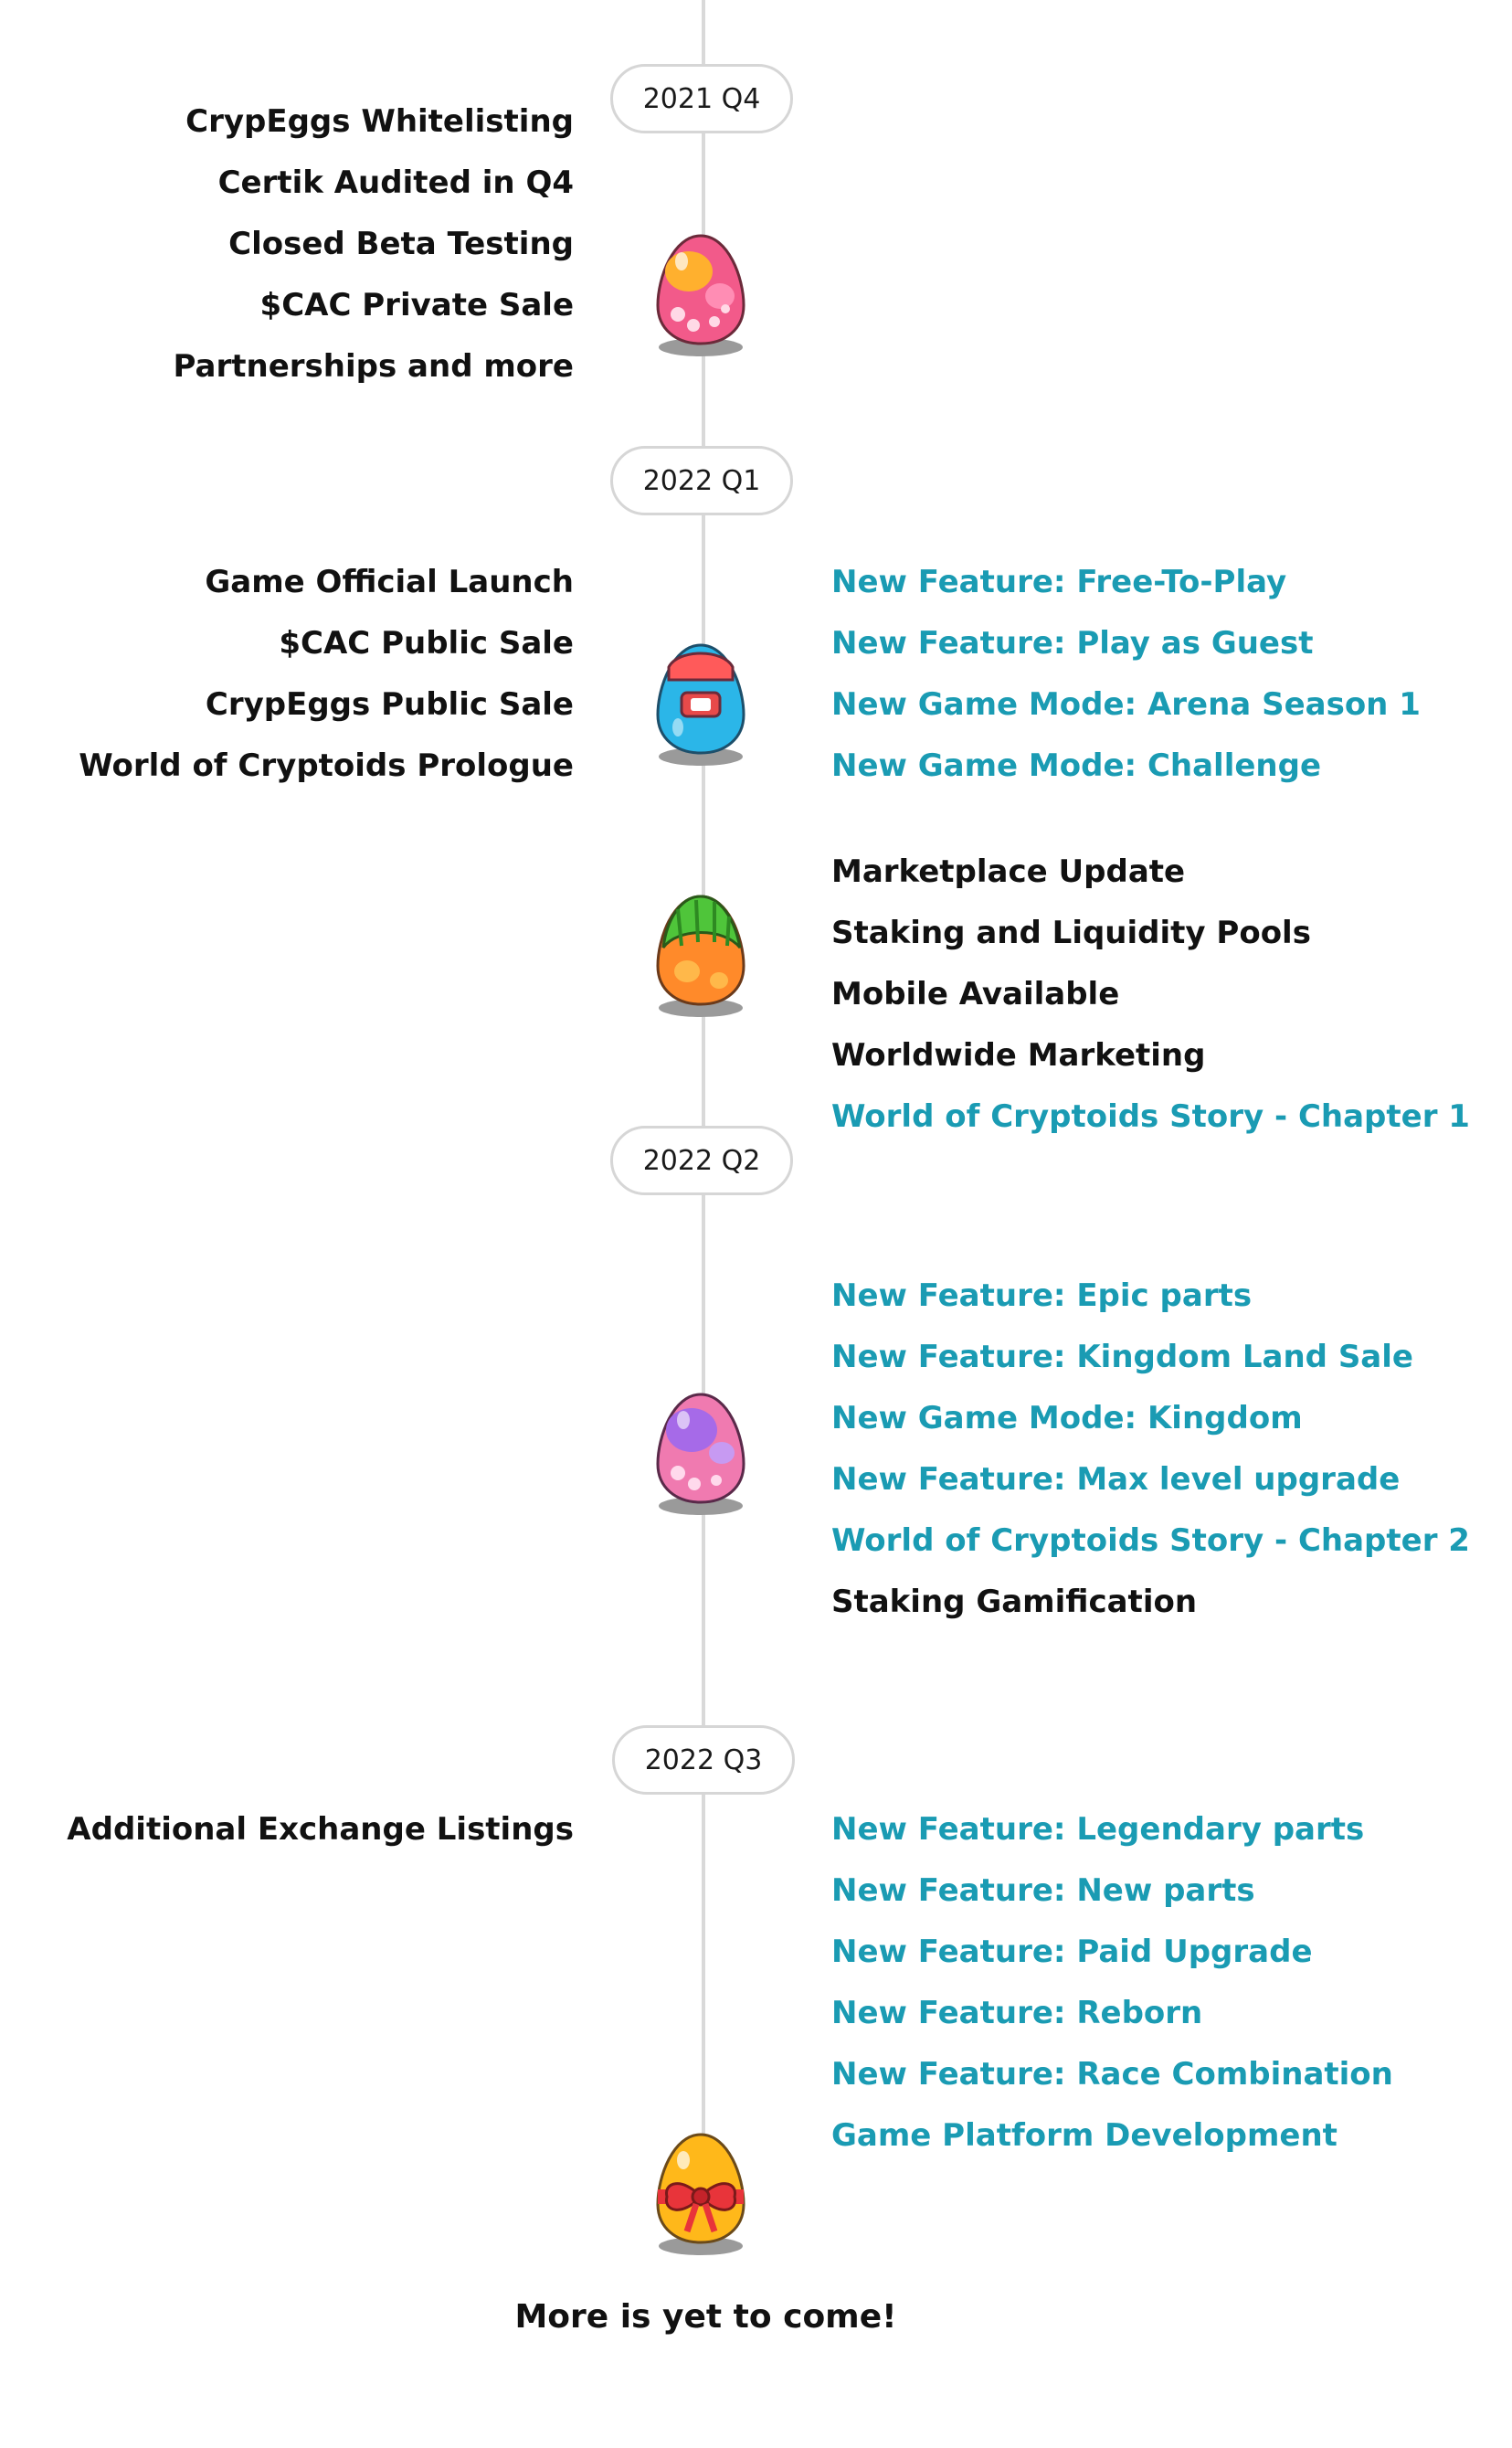 The width and height of the screenshot is (1512, 2448). Describe the element at coordinates (700, 1454) in the screenshot. I see `purple-egg-icon` at that location.